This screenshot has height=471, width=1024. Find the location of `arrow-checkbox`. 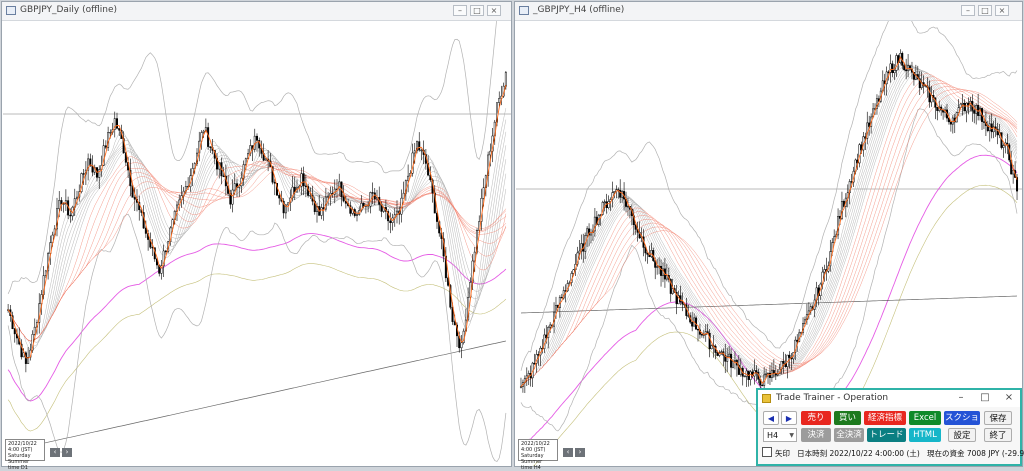

arrow-checkbox is located at coordinates (767, 452).